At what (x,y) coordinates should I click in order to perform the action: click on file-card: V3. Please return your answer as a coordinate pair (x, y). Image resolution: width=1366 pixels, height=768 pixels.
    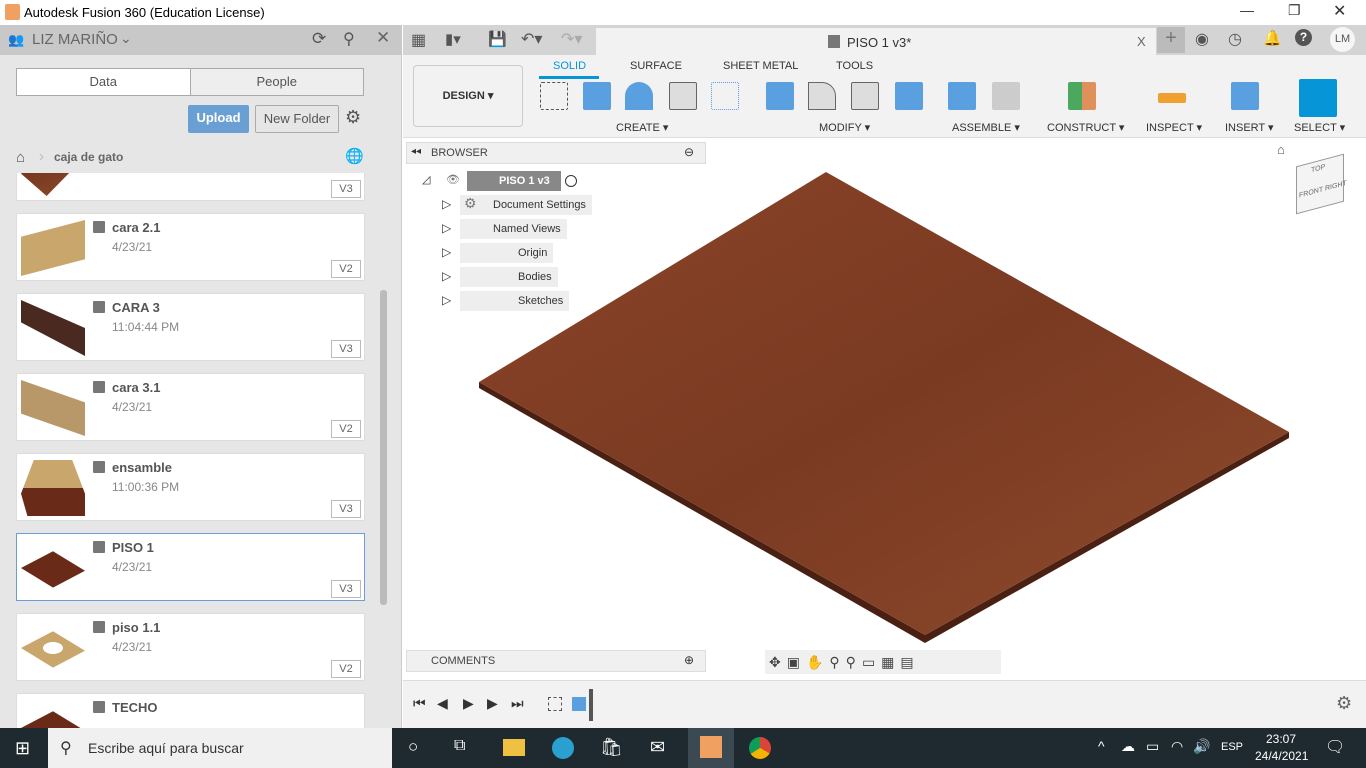
    Looking at the image, I should click on (190, 187).